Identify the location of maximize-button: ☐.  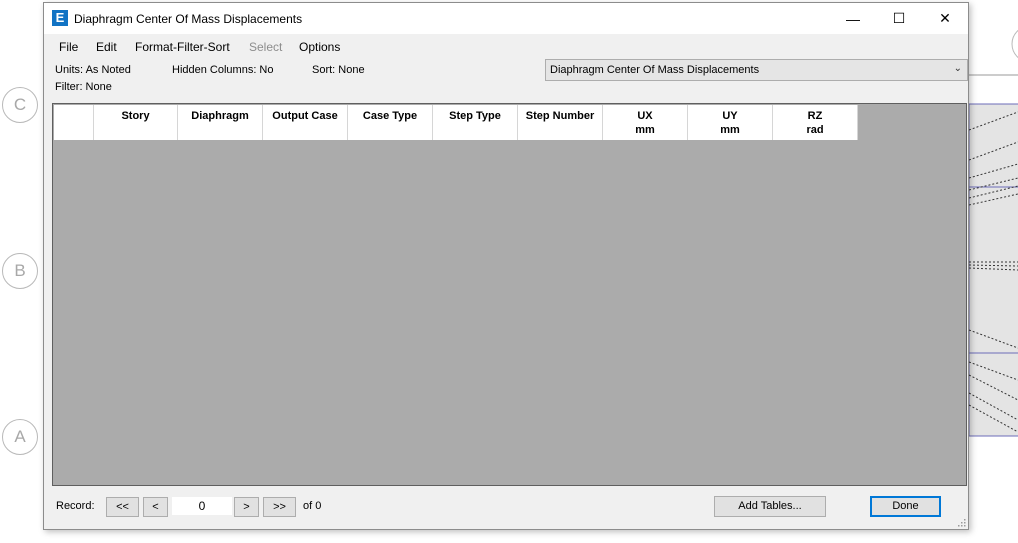
(899, 18).